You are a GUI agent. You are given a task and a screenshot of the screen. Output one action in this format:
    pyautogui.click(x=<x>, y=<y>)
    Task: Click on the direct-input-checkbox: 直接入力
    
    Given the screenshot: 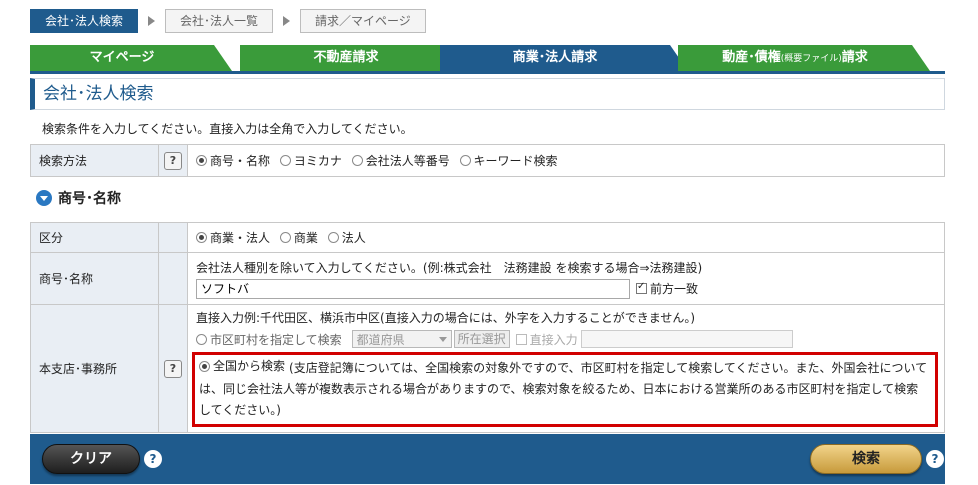 What is the action you would take?
    pyautogui.click(x=546, y=339)
    